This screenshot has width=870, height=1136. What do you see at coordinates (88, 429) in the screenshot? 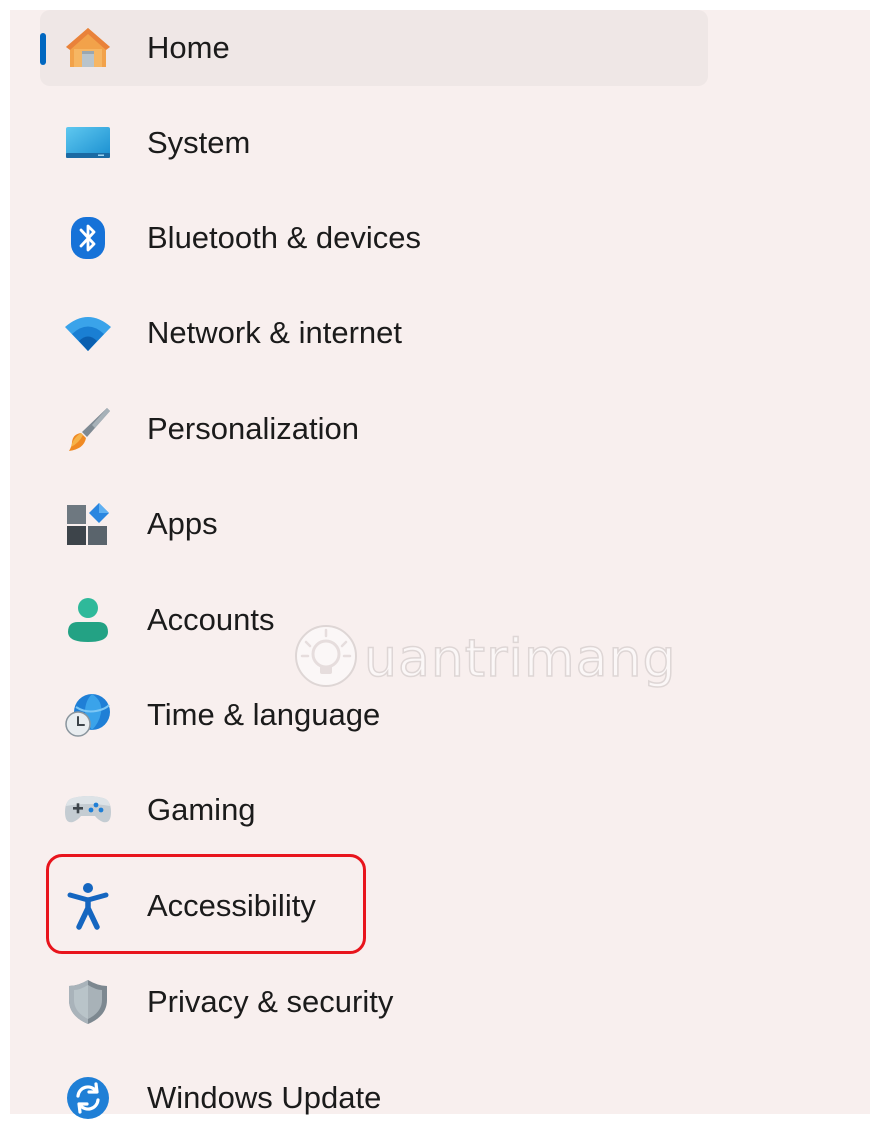
I see `paintbrush-icon` at bounding box center [88, 429].